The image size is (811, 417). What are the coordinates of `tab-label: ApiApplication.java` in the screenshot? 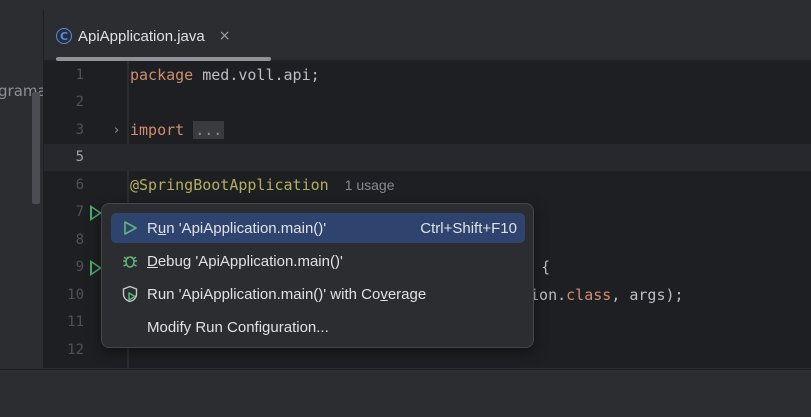 It's located at (141, 36).